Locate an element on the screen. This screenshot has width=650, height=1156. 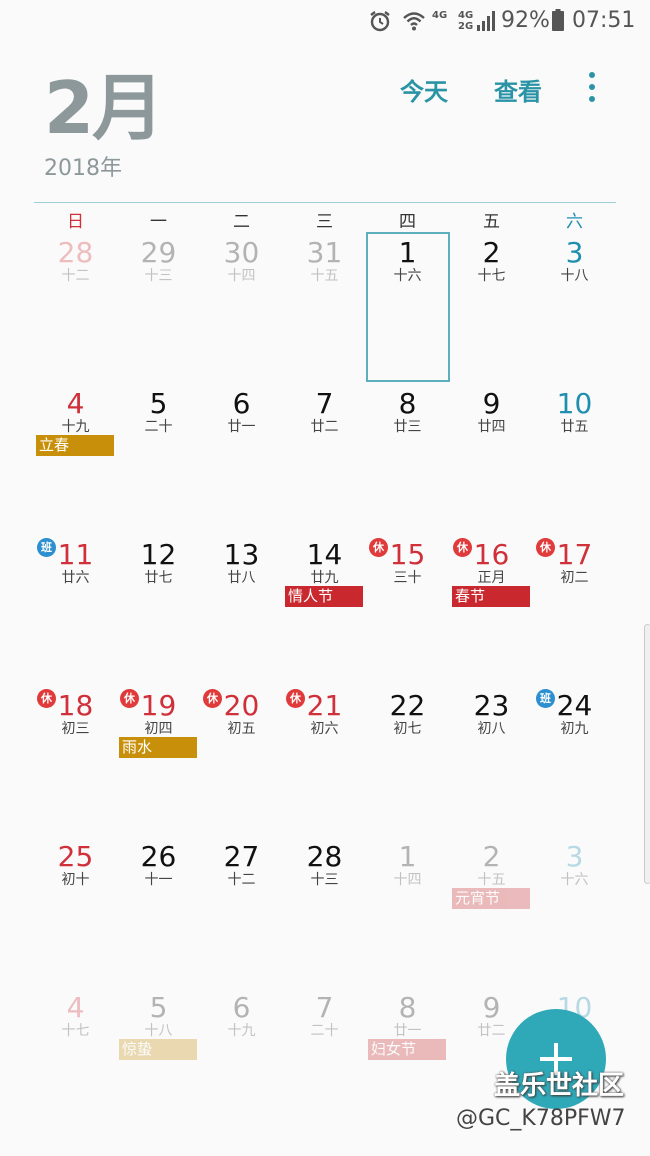
day-cell: 14 廿九 情人节 is located at coordinates (324, 609).